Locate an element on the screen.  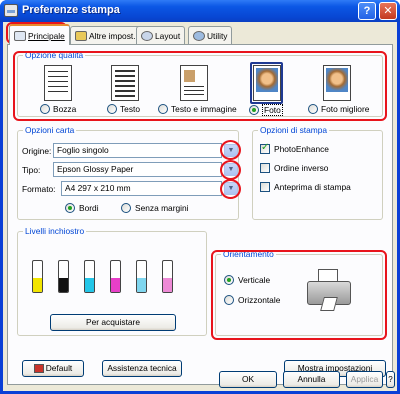
tab-label: Utility is located at coordinates (217, 36).